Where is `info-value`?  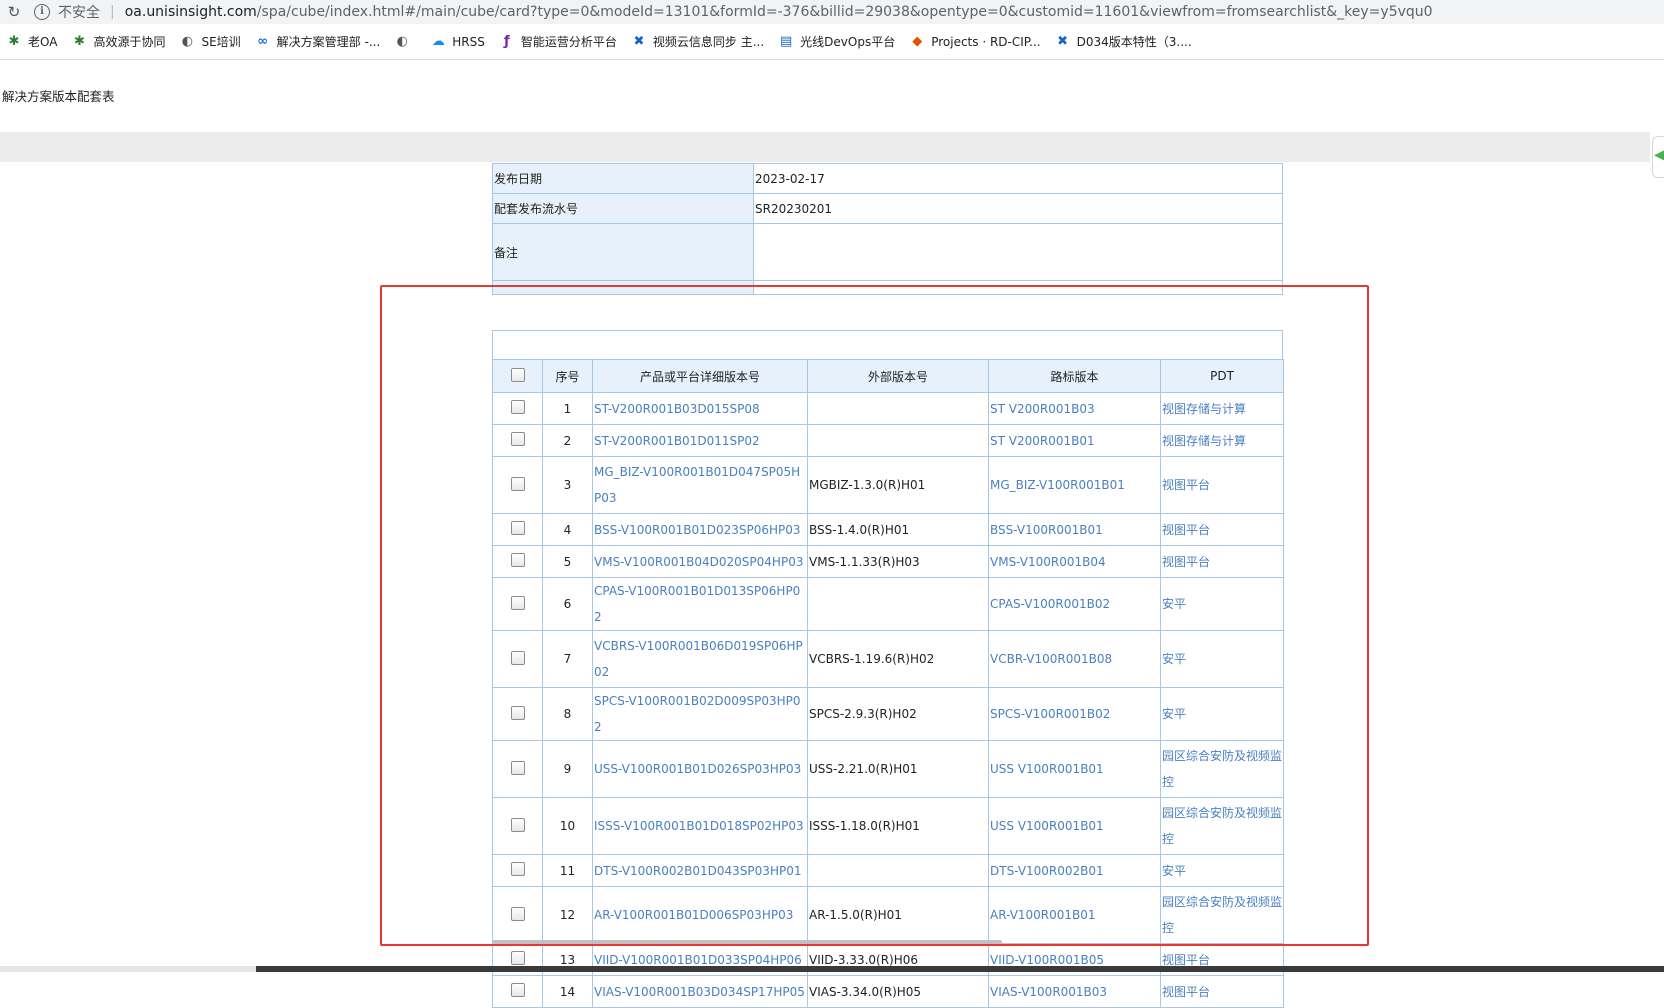
info-value is located at coordinates (1018, 252).